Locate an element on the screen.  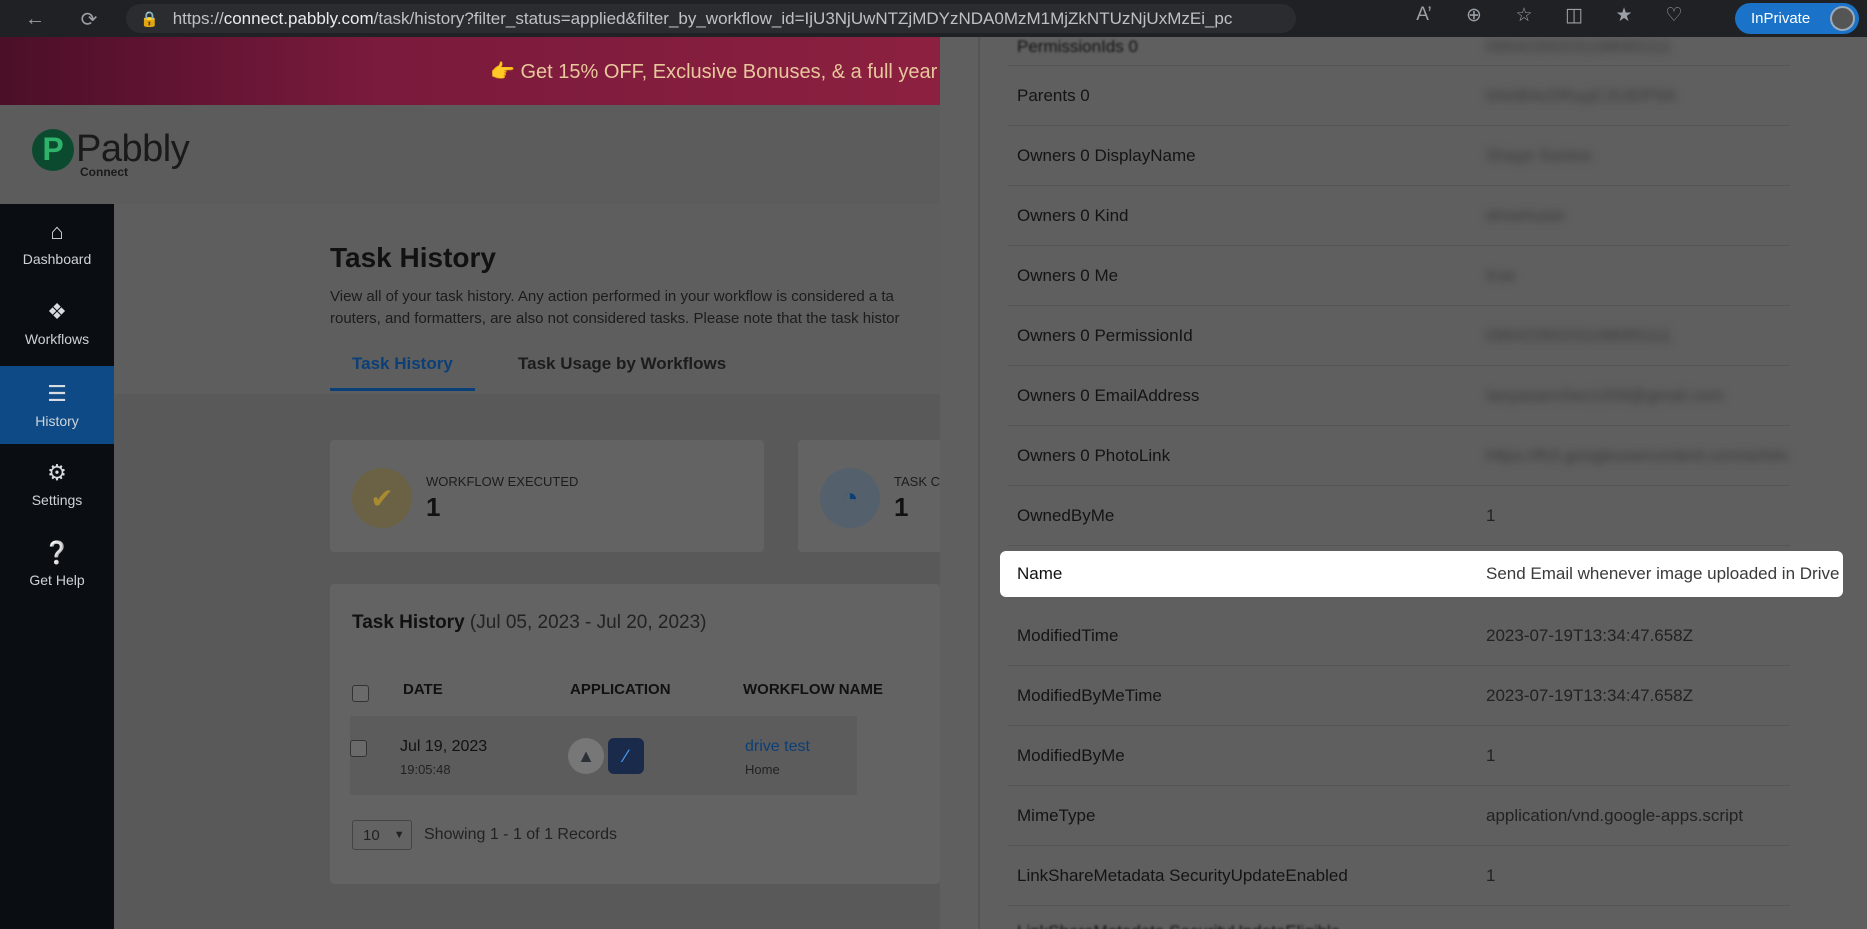
detail-key: ModifiedByMe is located at coordinates (1071, 755).